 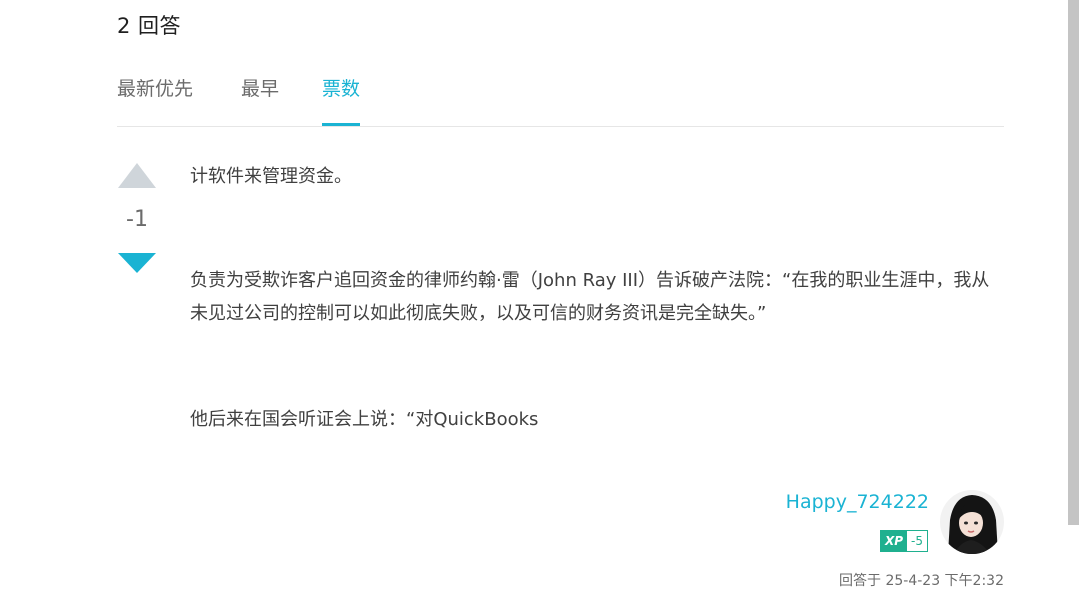 I want to click on tab-newest: 最新优先, so click(x=155, y=100).